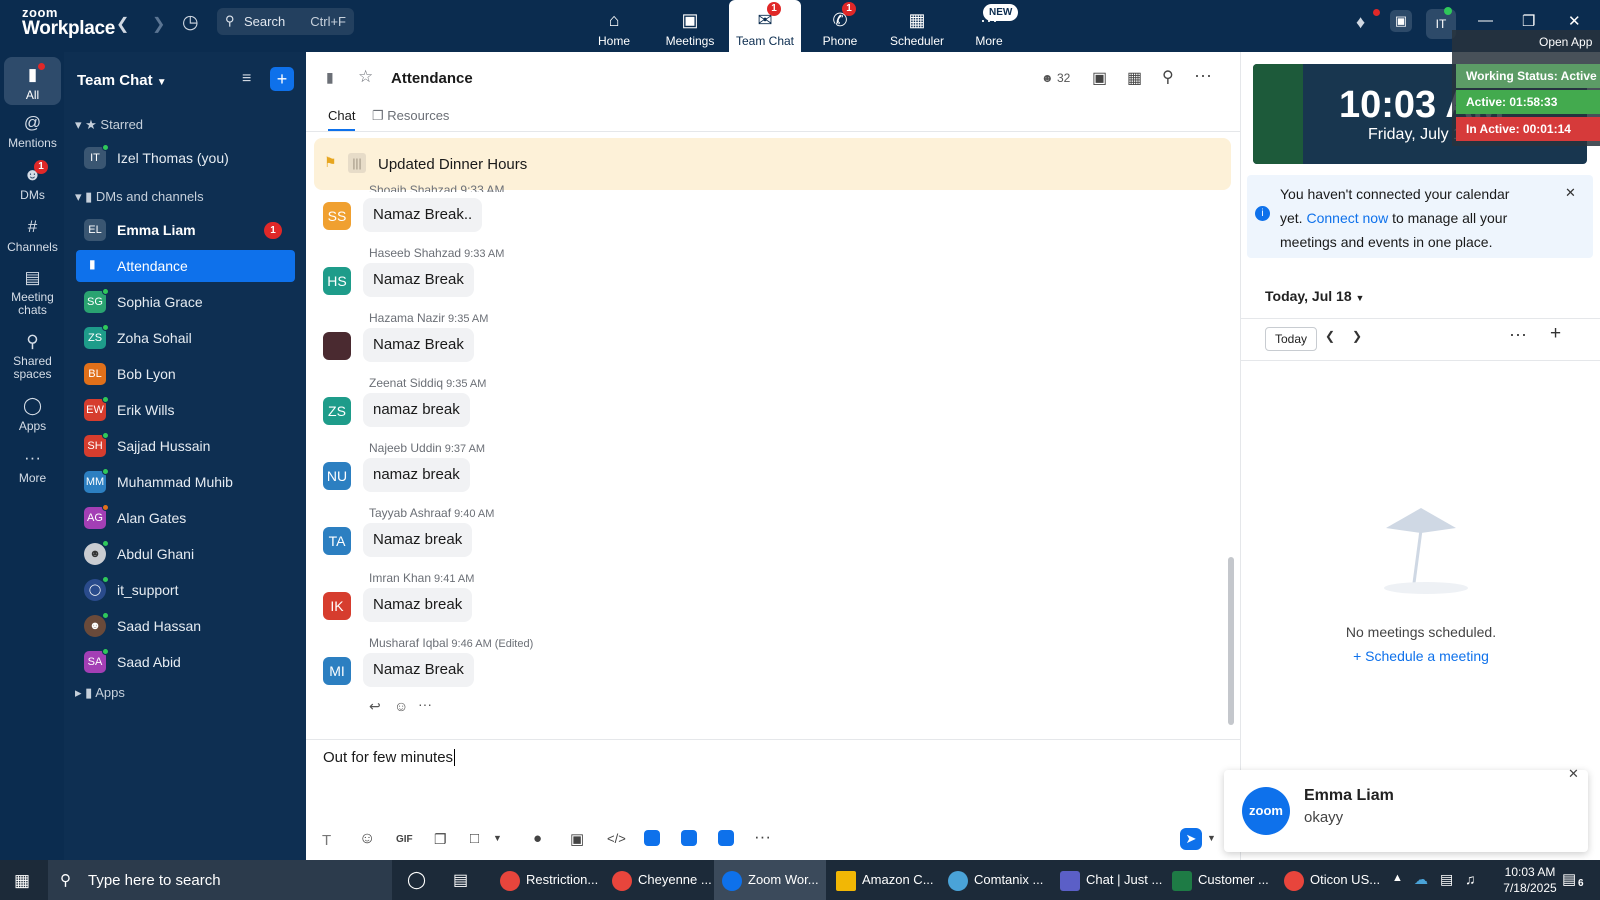 The image size is (1600, 900). I want to click on windows-start-icon: ▦, so click(22, 881).